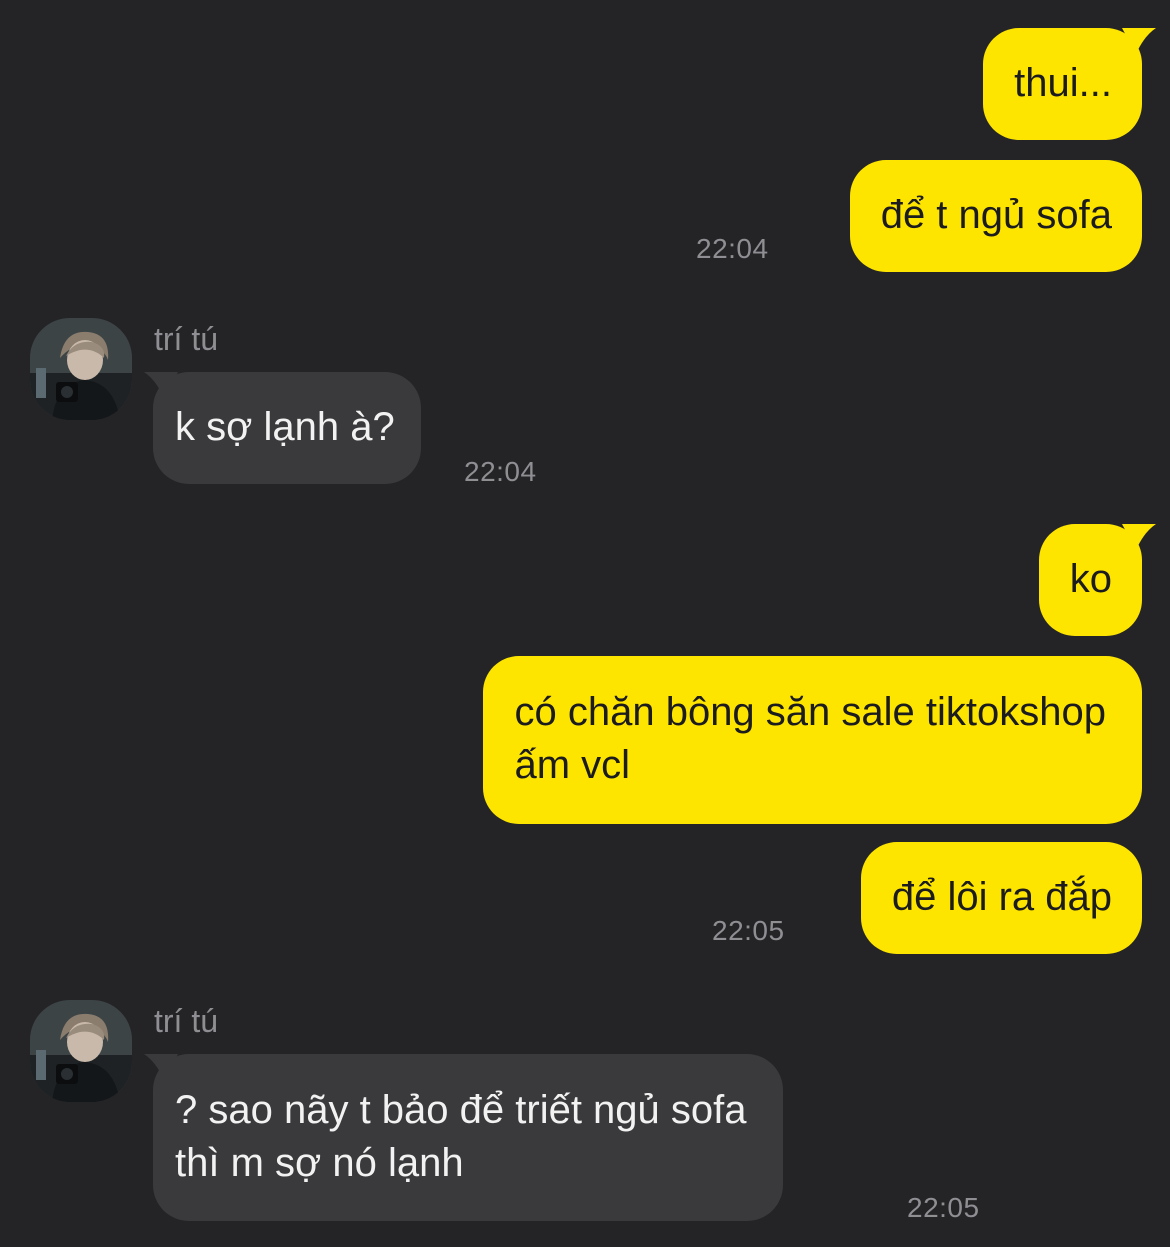 The image size is (1170, 1247). I want to click on message-text-line: có chăn bông săn sale tiktokshop, so click(810, 712).